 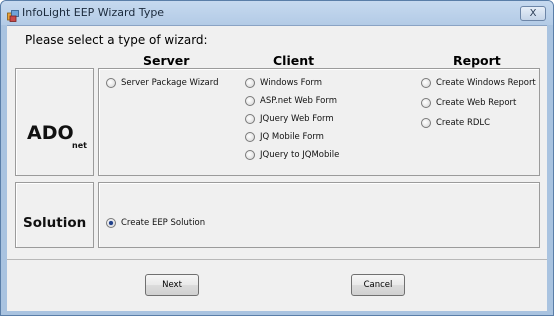 I want to click on ado-net-logo: ADO net, so click(x=60, y=142).